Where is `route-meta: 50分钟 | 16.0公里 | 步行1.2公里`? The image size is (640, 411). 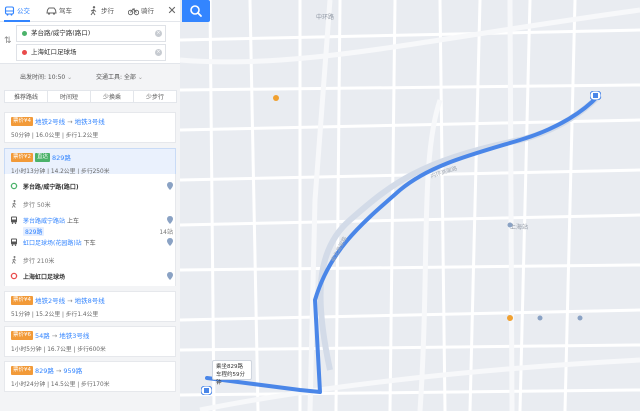 route-meta: 50分钟 | 16.0公里 | 步行1.2公里 is located at coordinates (55, 136).